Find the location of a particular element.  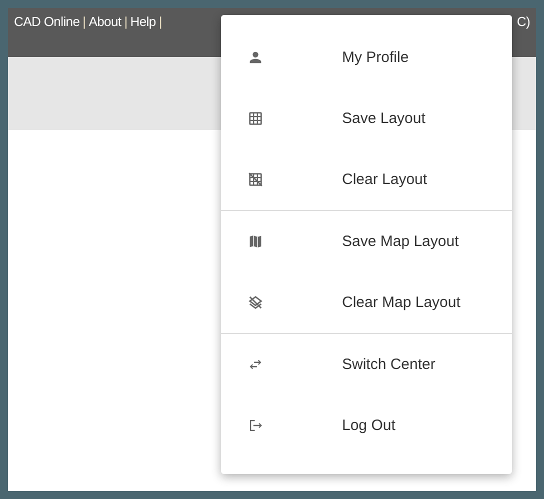

menu-item: Clear Map Layout is located at coordinates (366, 302).